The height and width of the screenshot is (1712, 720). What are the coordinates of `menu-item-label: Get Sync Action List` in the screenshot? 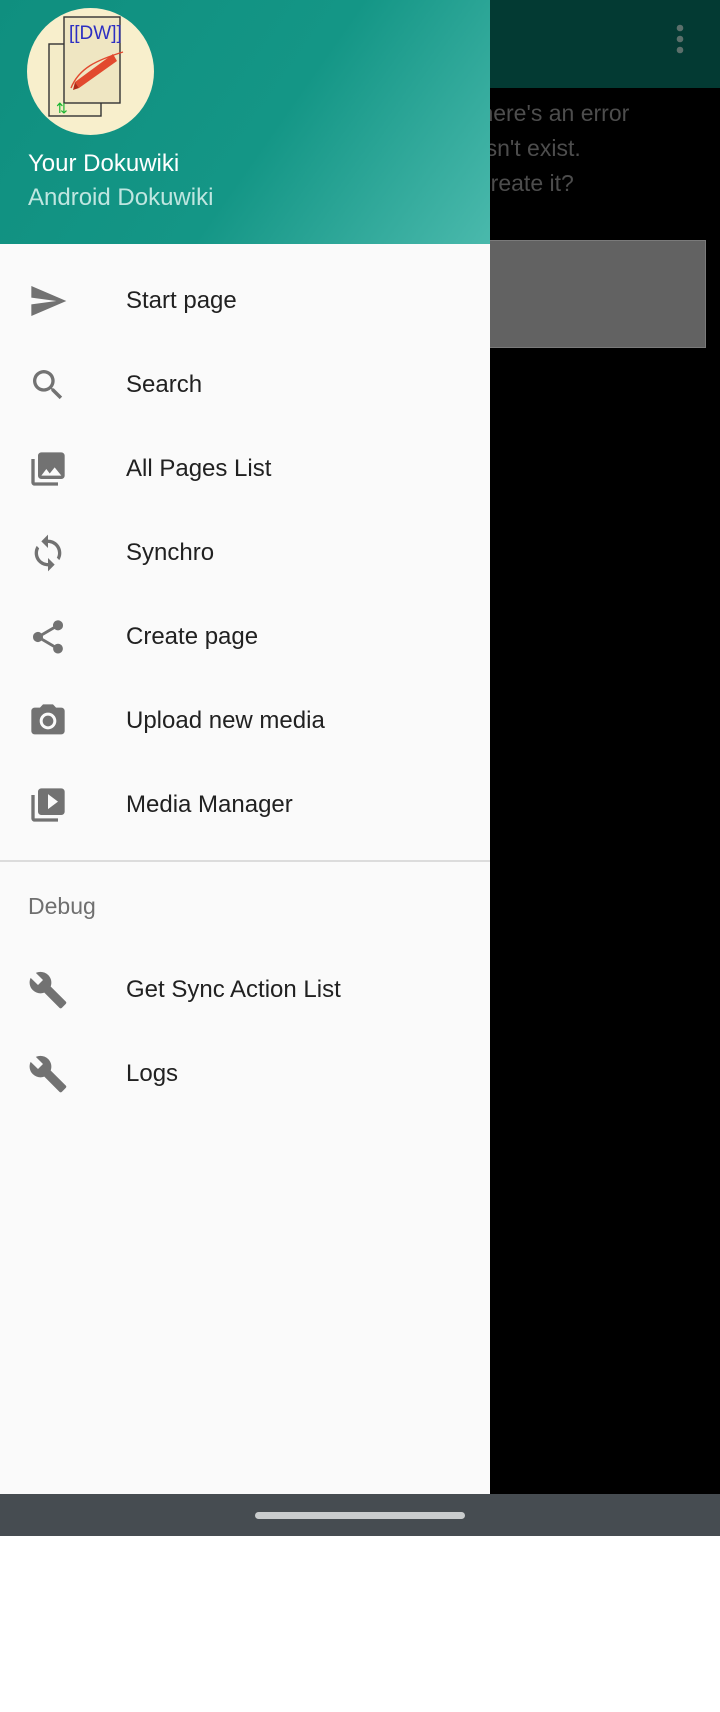 It's located at (233, 989).